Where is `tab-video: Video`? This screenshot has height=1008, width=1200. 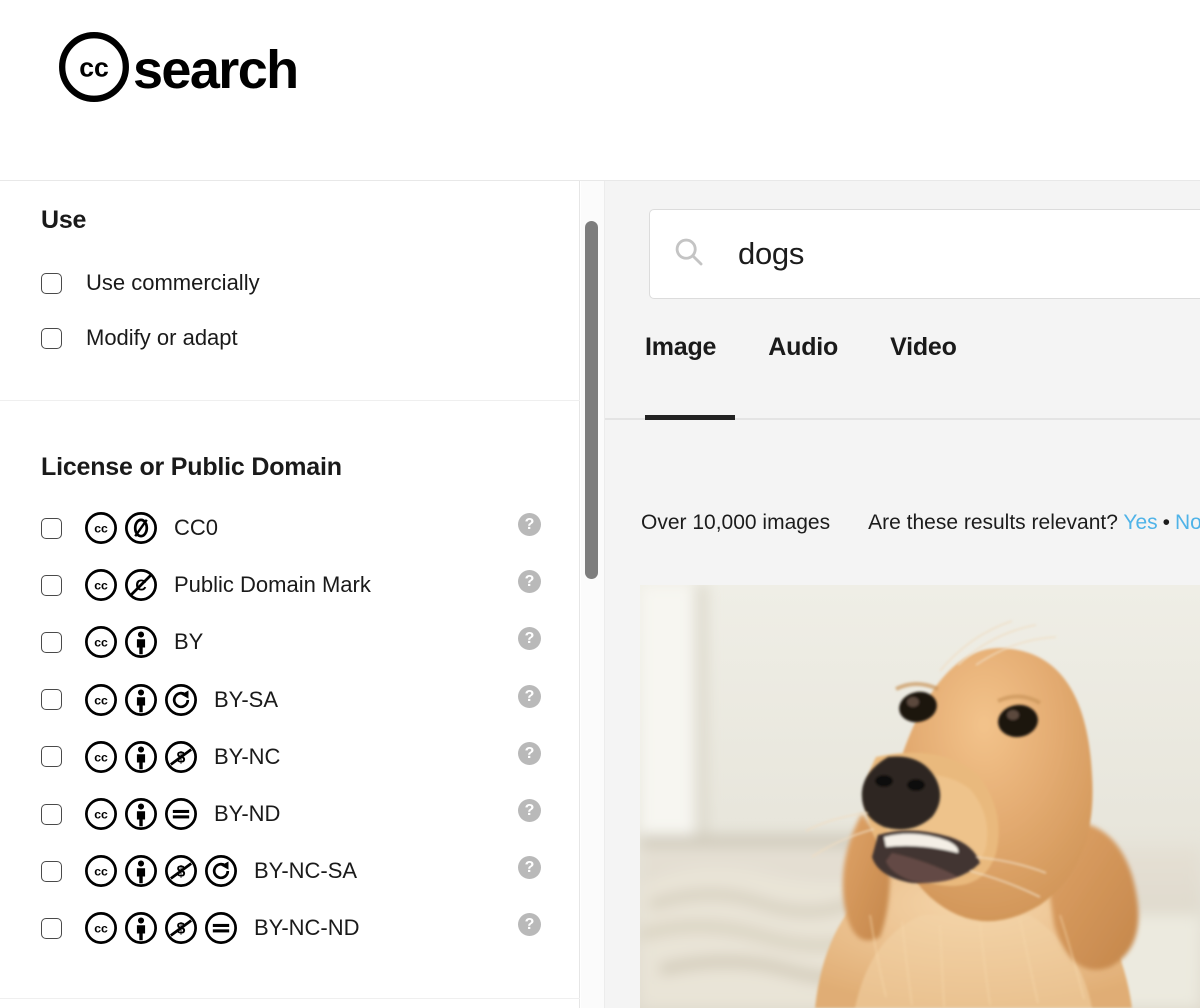 tab-video: Video is located at coordinates (923, 347).